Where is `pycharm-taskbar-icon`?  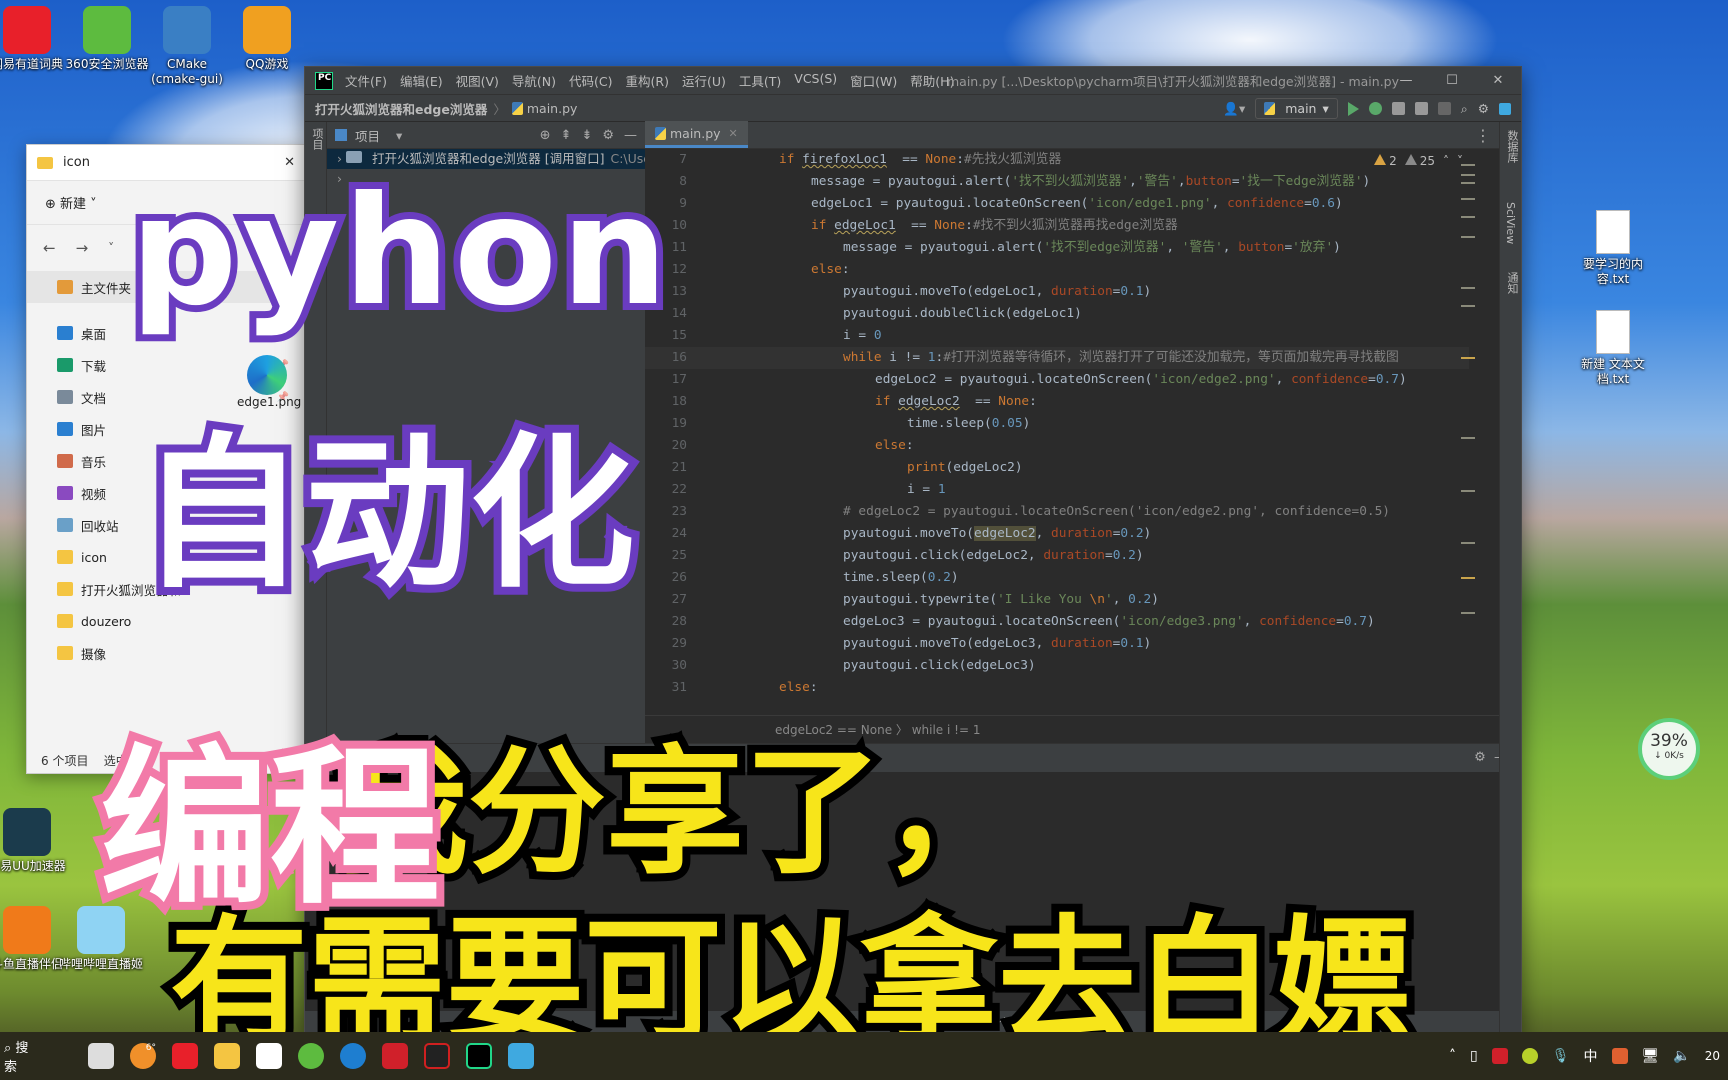
pycharm-taskbar-icon is located at coordinates (479, 1056).